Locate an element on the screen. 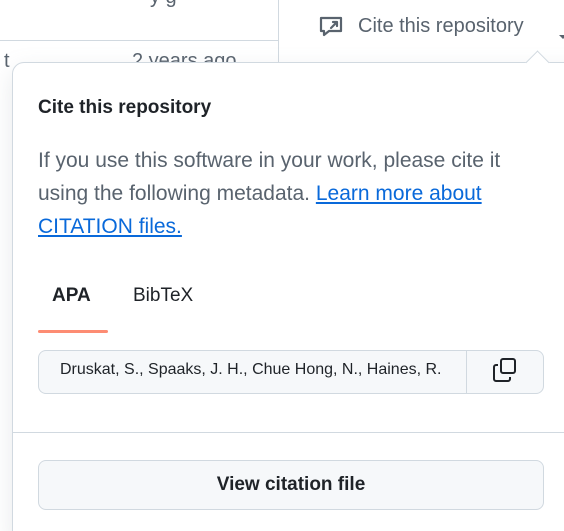  popover-divider is located at coordinates (288, 432).